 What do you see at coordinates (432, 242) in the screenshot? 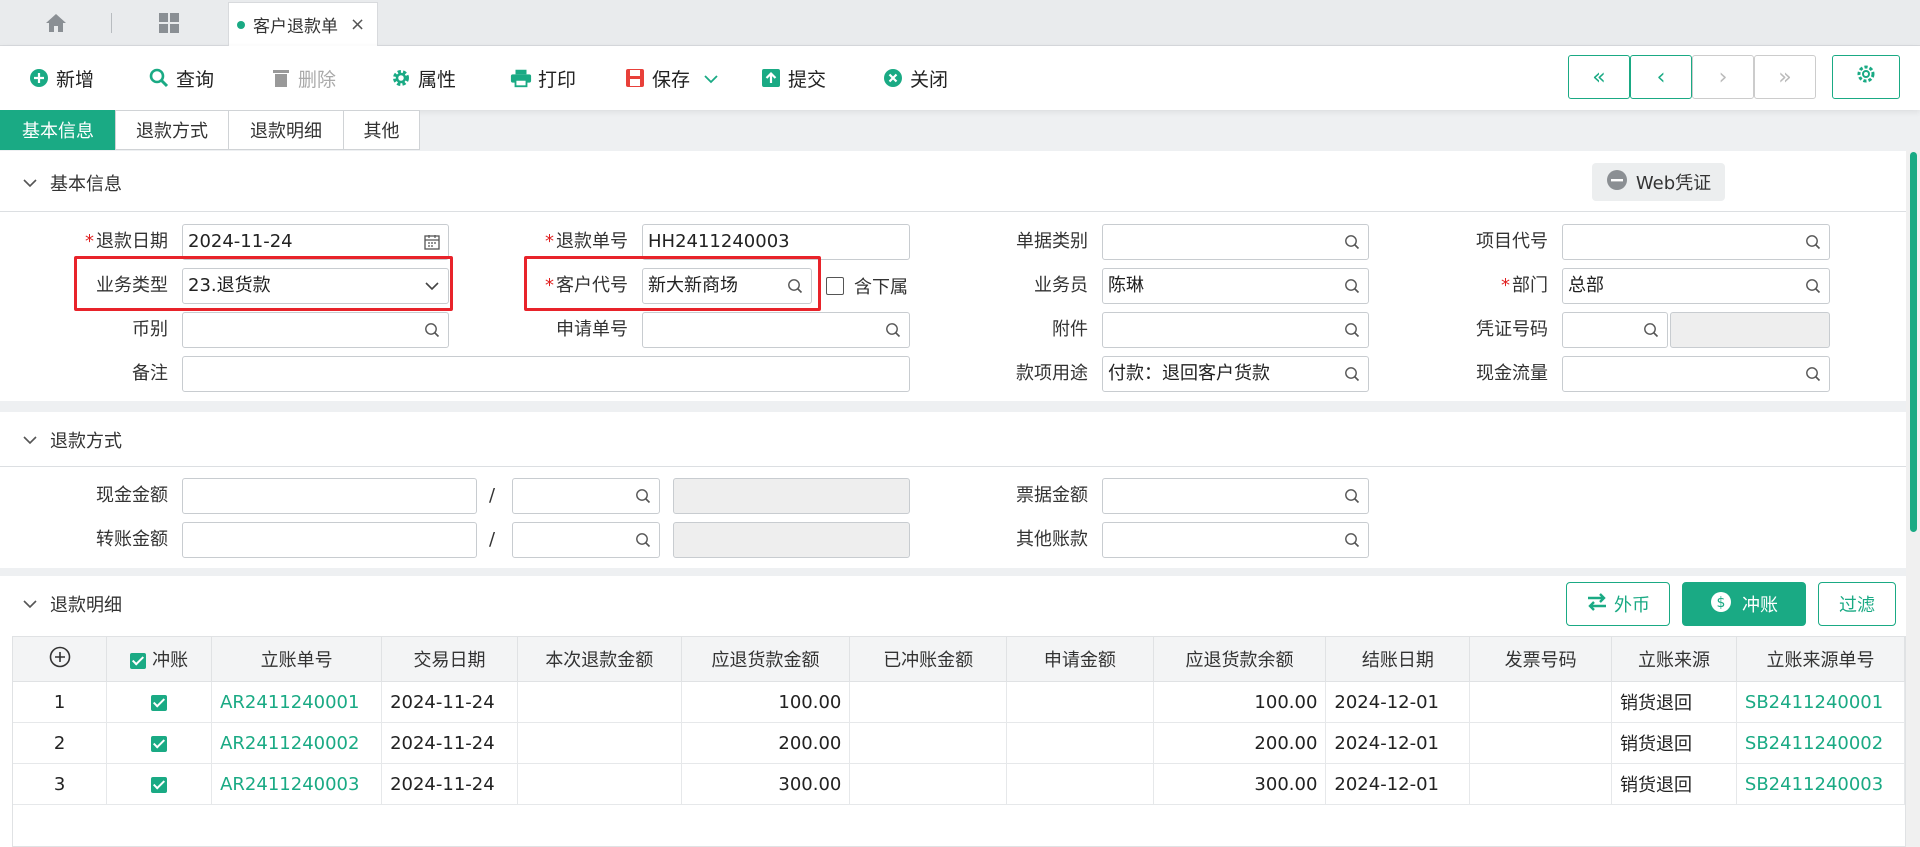
I see `calendar-icon` at bounding box center [432, 242].